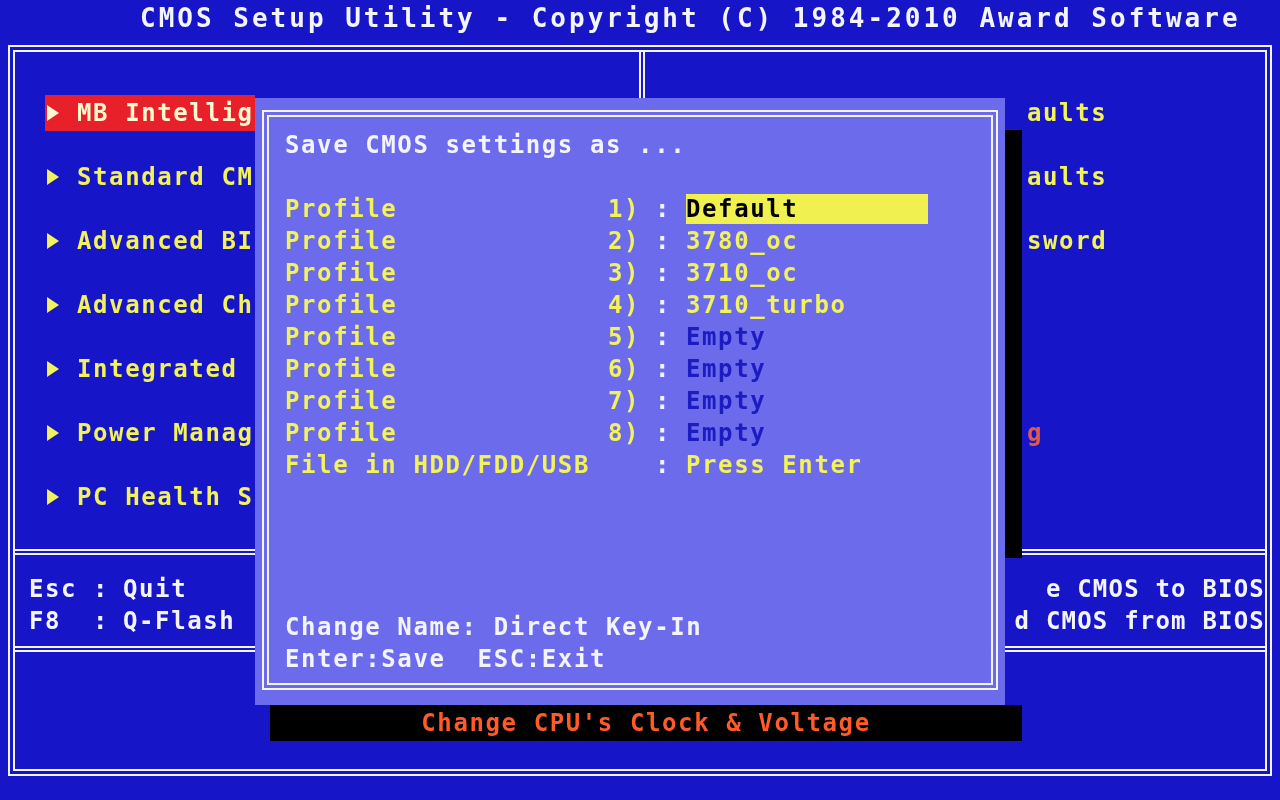 The image size is (1280, 800). Describe the element at coordinates (150, 113) in the screenshot. I see `menu-item: MB Intellig` at that location.